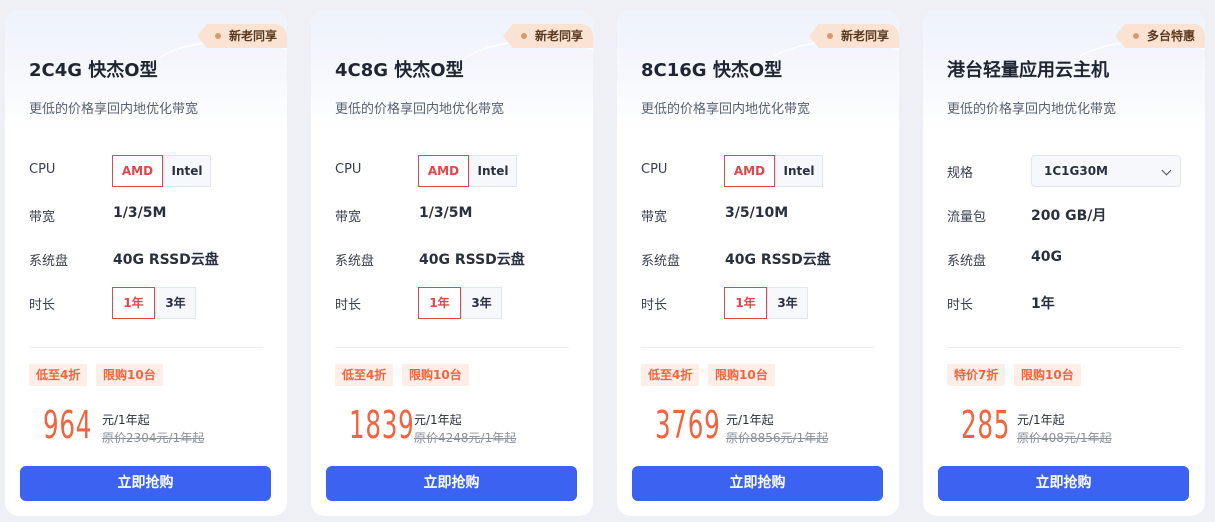 This screenshot has width=1215, height=522. What do you see at coordinates (1069, 216) in the screenshot?
I see `traffic-value: 200 GB/月` at bounding box center [1069, 216].